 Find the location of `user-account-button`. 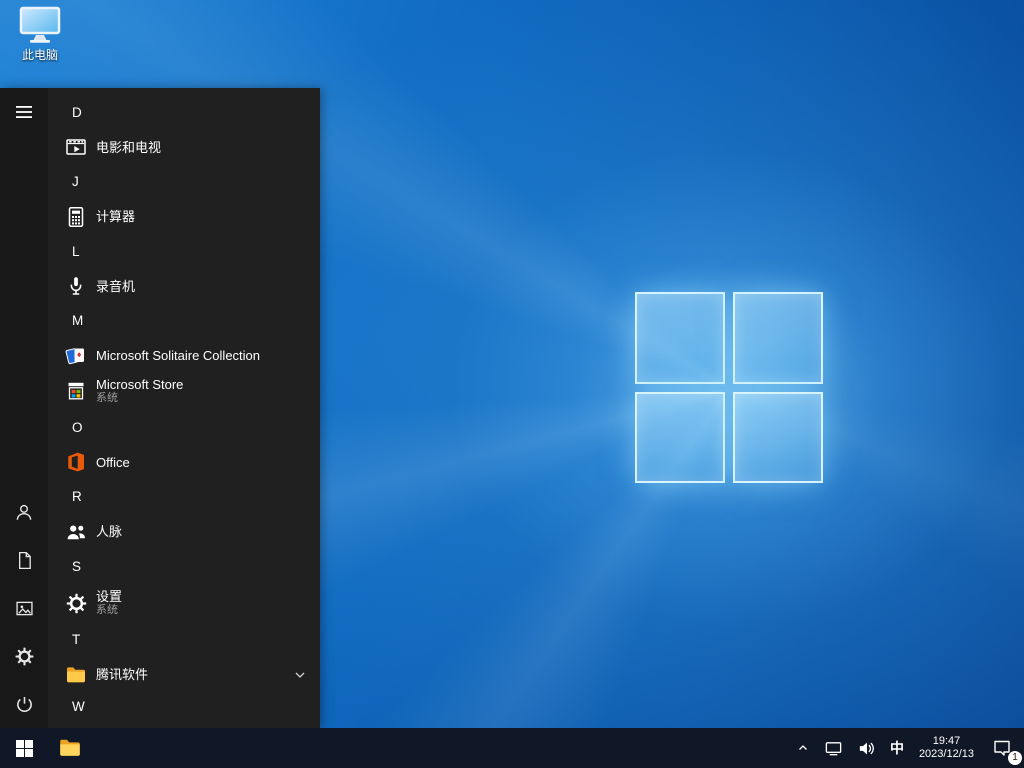

user-account-button is located at coordinates (24, 512).